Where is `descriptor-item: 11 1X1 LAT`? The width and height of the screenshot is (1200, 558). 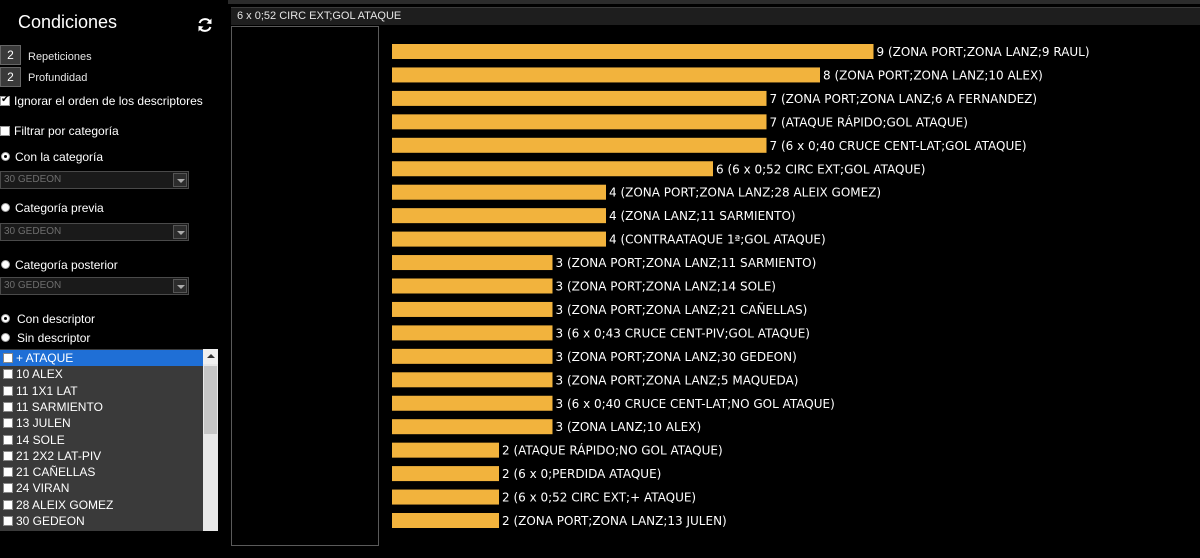
descriptor-item: 11 1X1 LAT is located at coordinates (101, 391).